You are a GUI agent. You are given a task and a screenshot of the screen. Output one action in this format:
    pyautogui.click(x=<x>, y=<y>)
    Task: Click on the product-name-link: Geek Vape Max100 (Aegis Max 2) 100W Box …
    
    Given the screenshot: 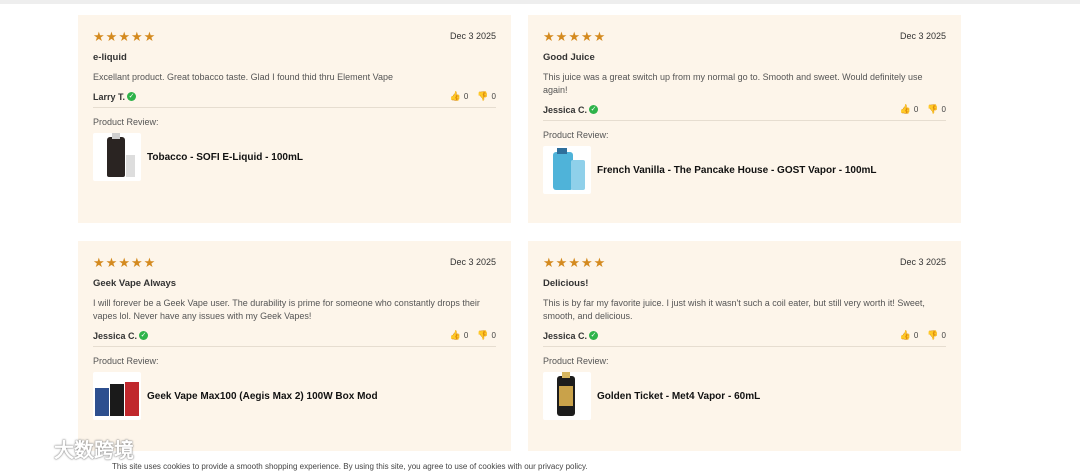 What is the action you would take?
    pyautogui.click(x=262, y=396)
    